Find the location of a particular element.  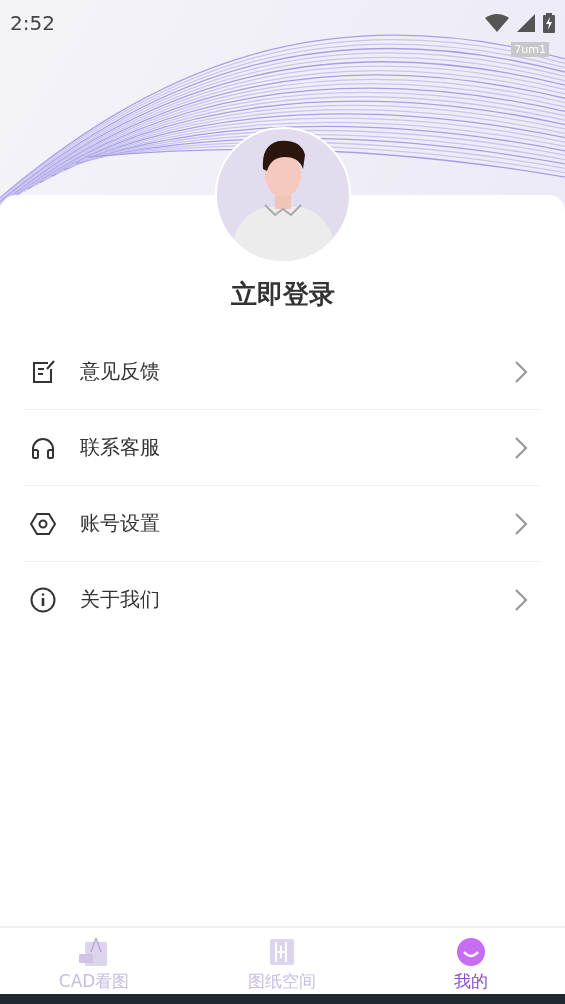

smiley-icon is located at coordinates (470, 952).